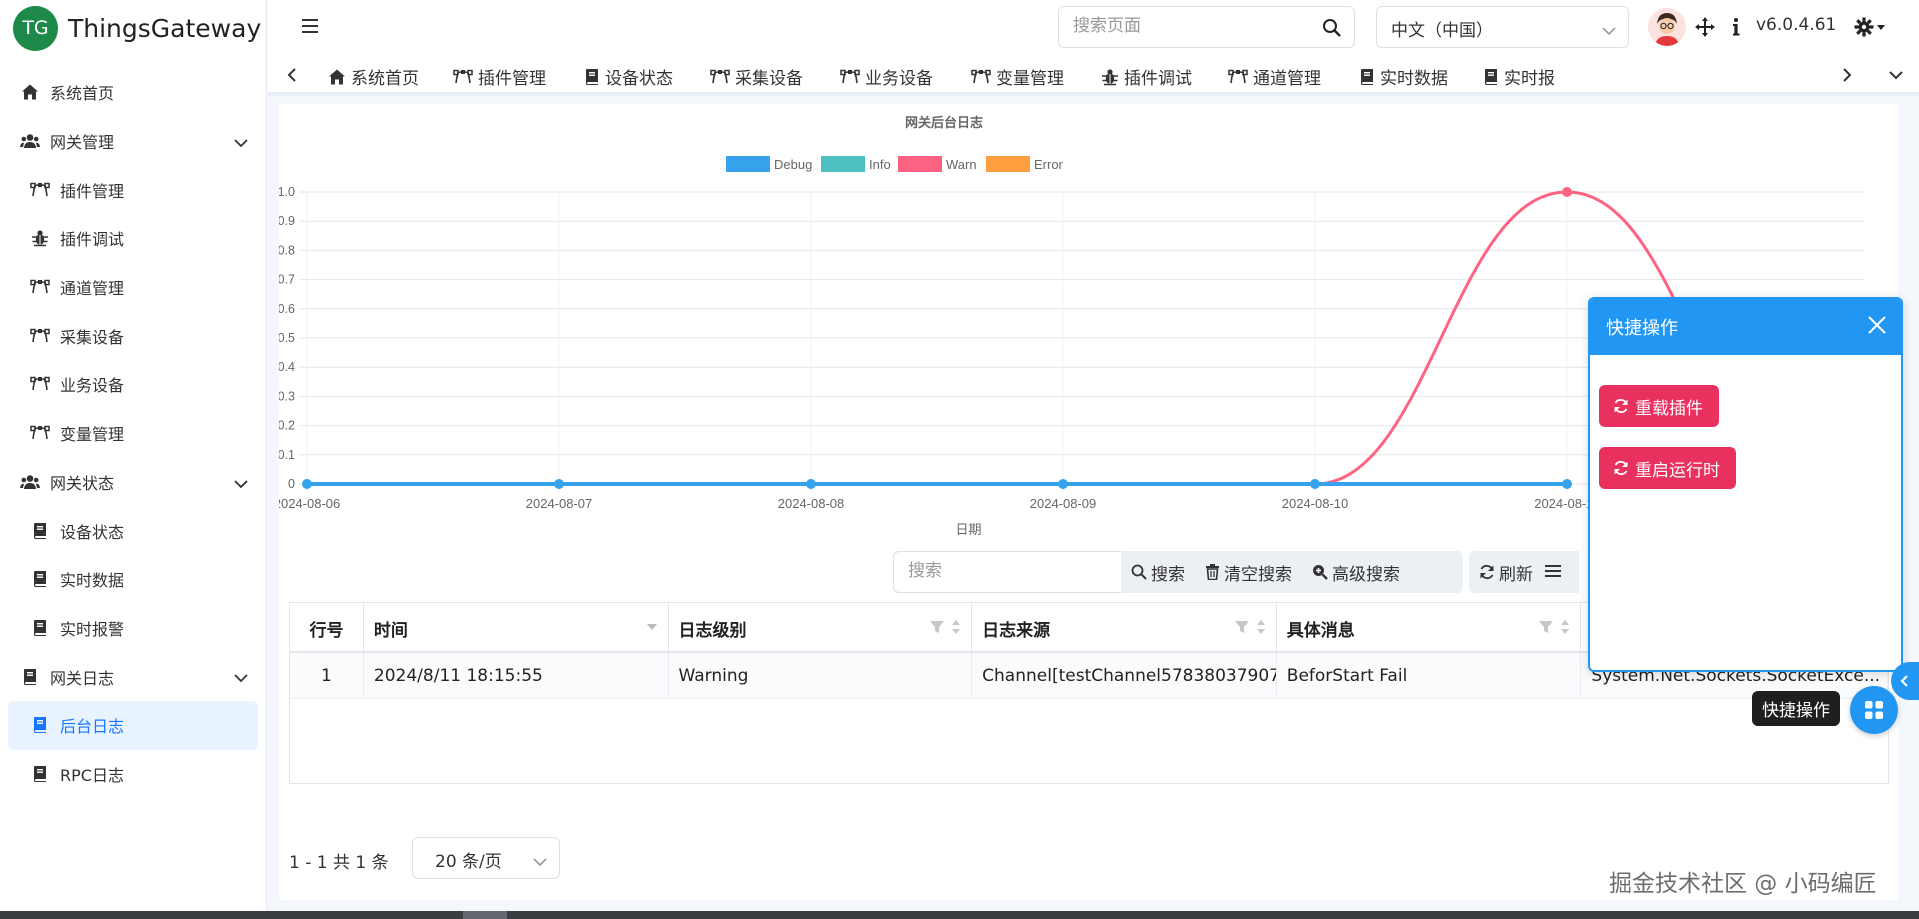  I want to click on col-header-time: 时间, so click(516, 628).